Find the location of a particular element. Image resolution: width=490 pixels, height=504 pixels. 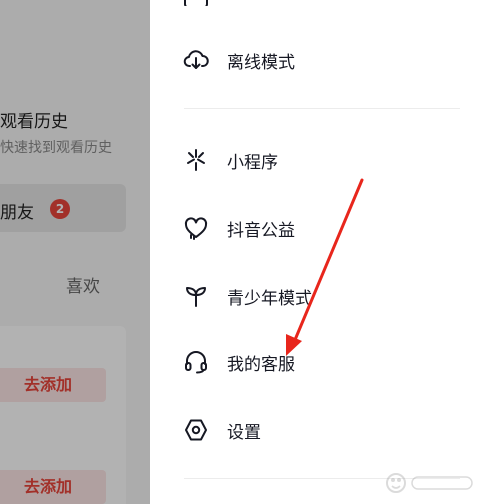

menu-item-settings: 设置 is located at coordinates (322, 430).